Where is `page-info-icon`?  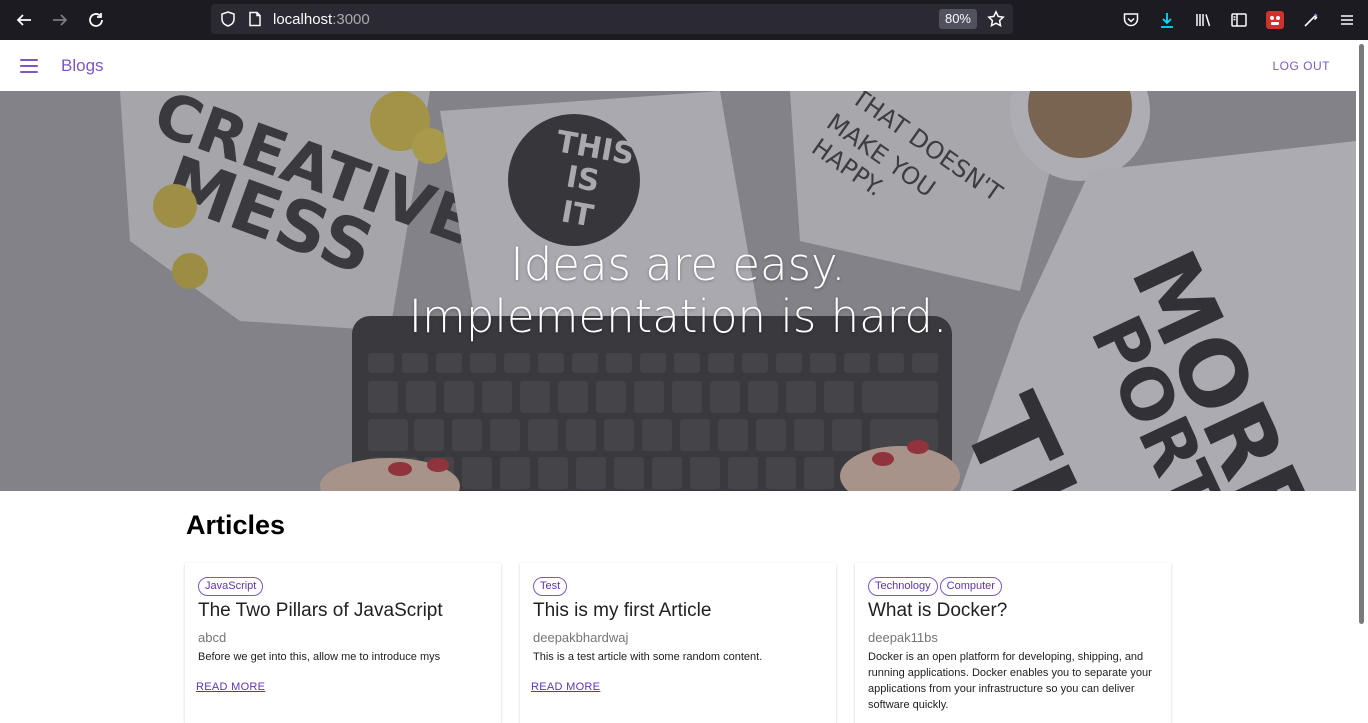
page-info-icon is located at coordinates (255, 19).